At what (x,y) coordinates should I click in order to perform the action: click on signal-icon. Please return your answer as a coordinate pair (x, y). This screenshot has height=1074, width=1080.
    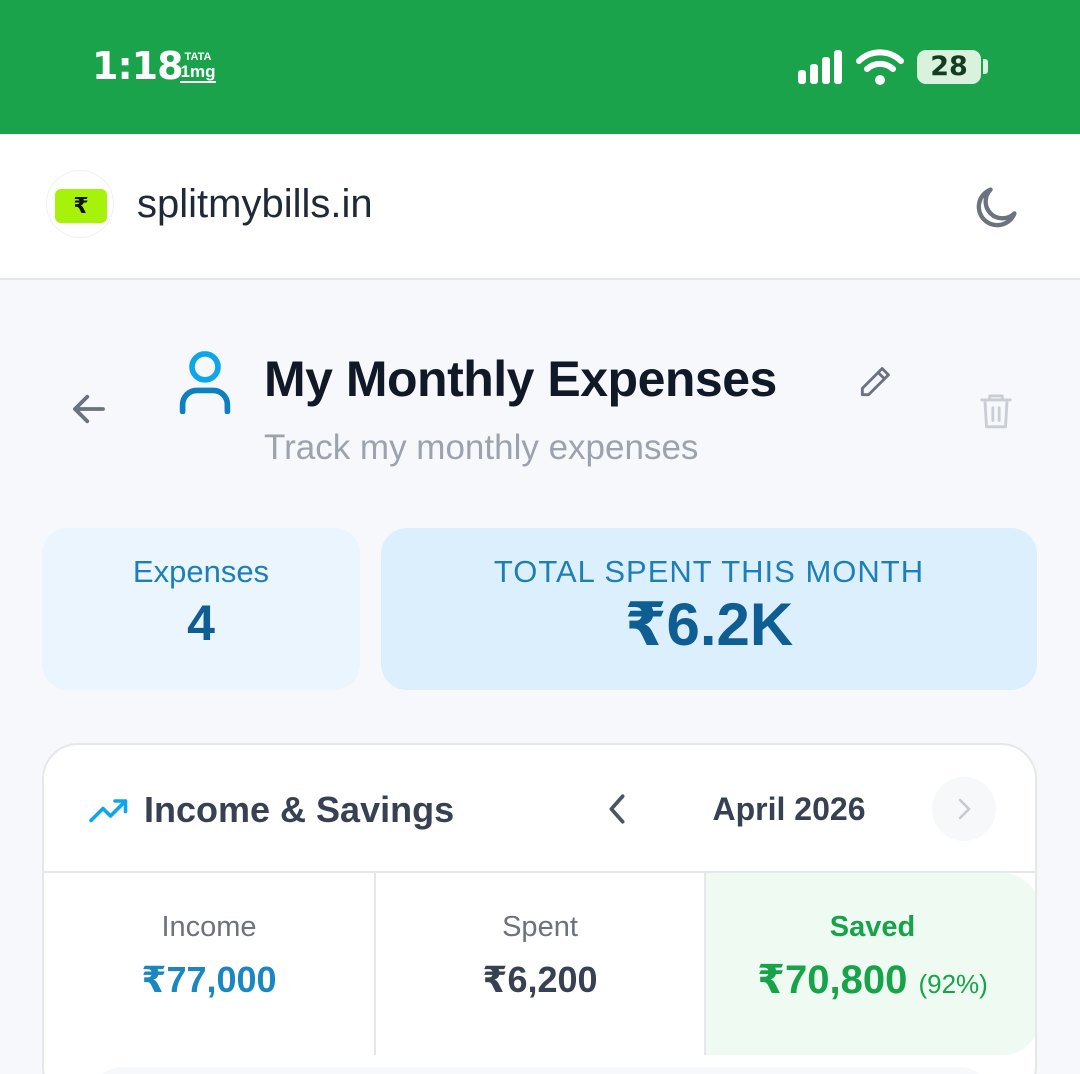
    Looking at the image, I should click on (820, 67).